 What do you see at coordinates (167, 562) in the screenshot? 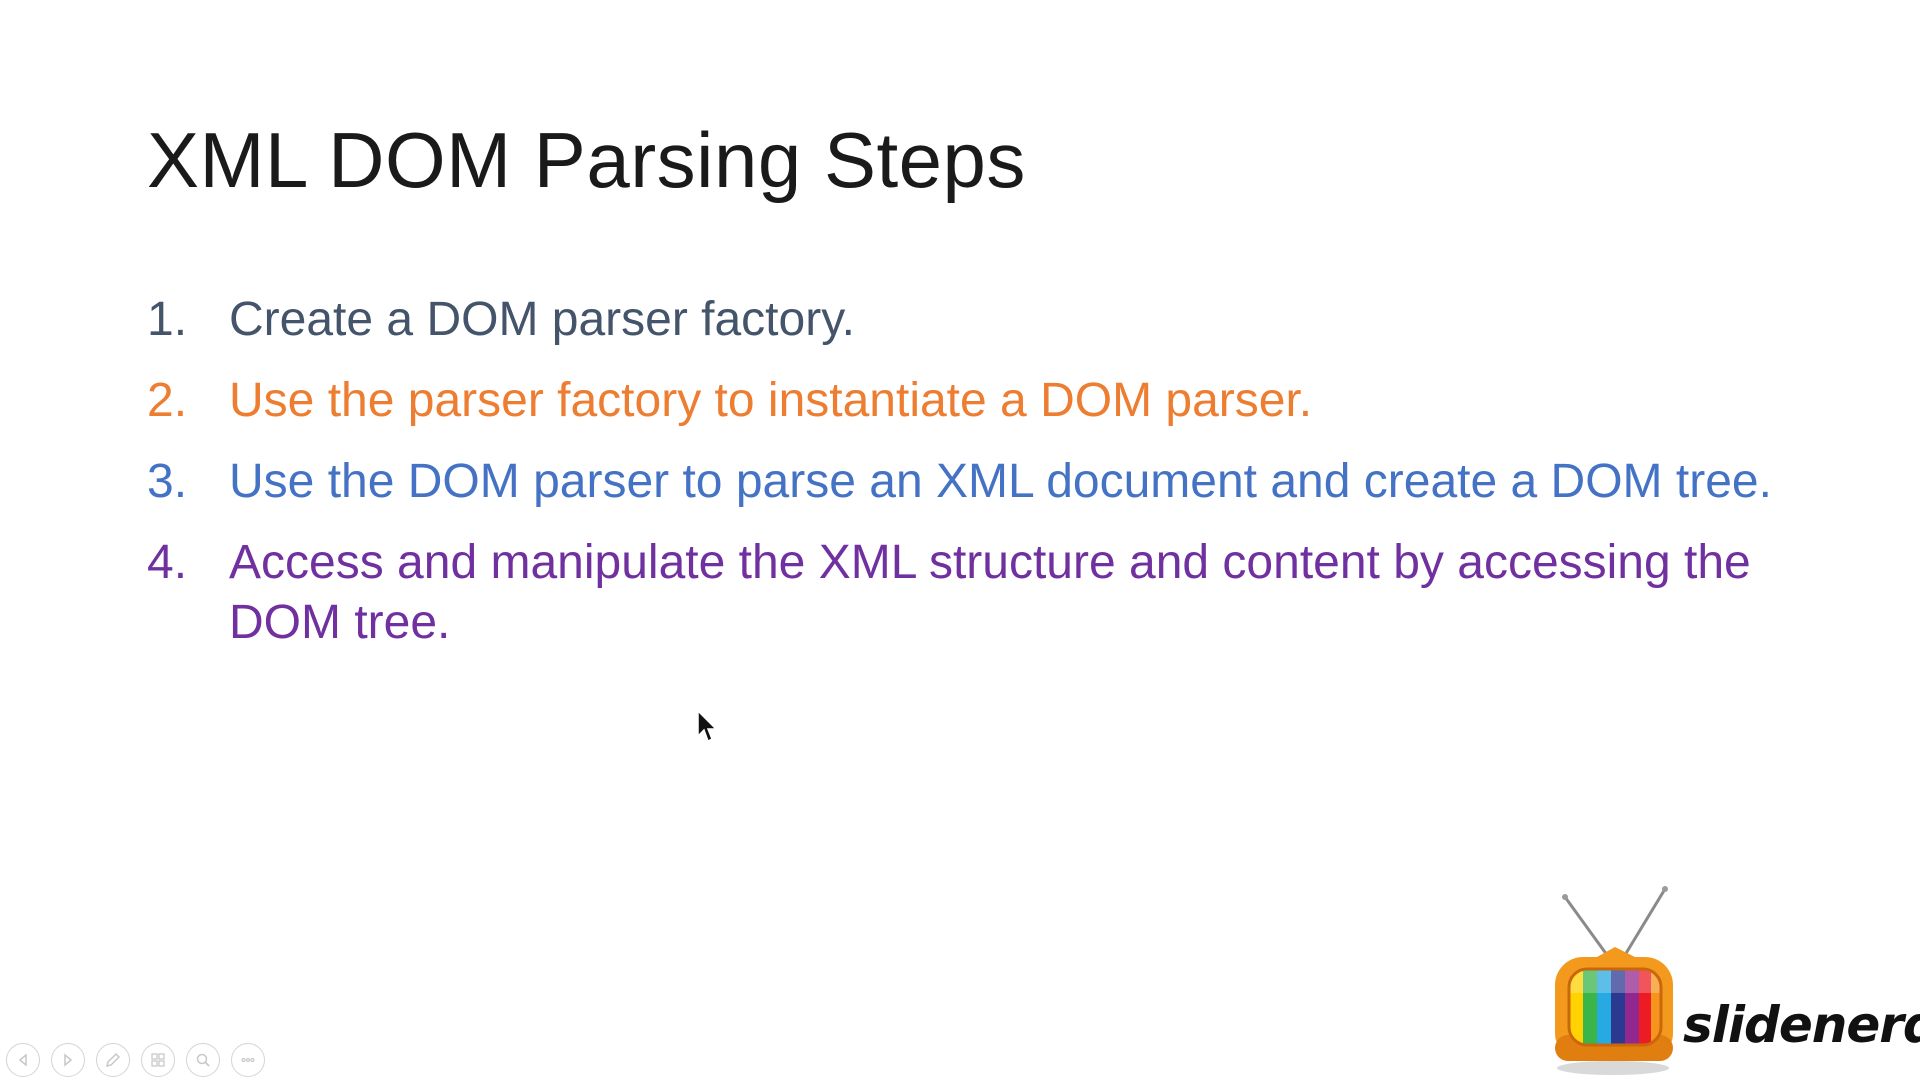
I see `step-number: 4.` at bounding box center [167, 562].